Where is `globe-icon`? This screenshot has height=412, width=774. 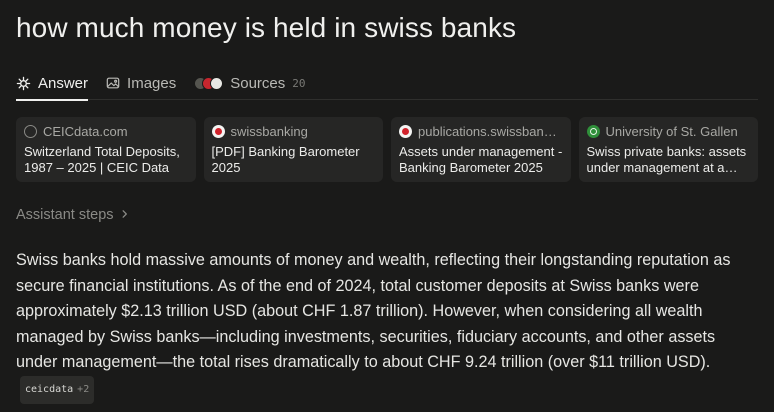
globe-icon is located at coordinates (30, 131).